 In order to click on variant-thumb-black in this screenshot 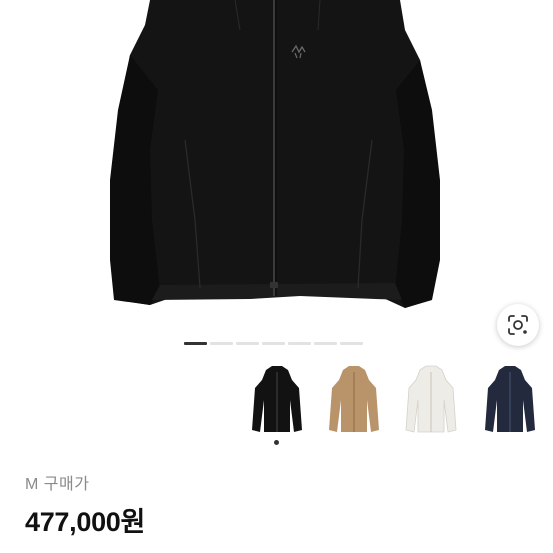, I will do `click(277, 402)`.